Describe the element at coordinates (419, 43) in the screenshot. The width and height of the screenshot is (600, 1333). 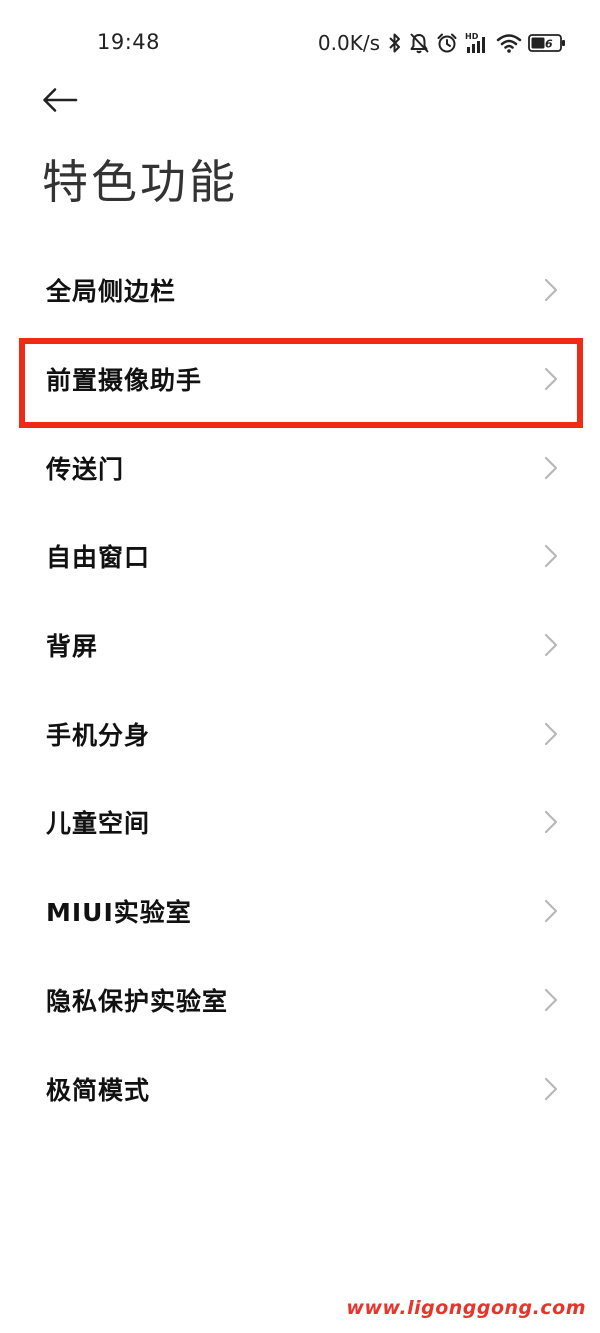
I see `mute-bell-icon` at that location.